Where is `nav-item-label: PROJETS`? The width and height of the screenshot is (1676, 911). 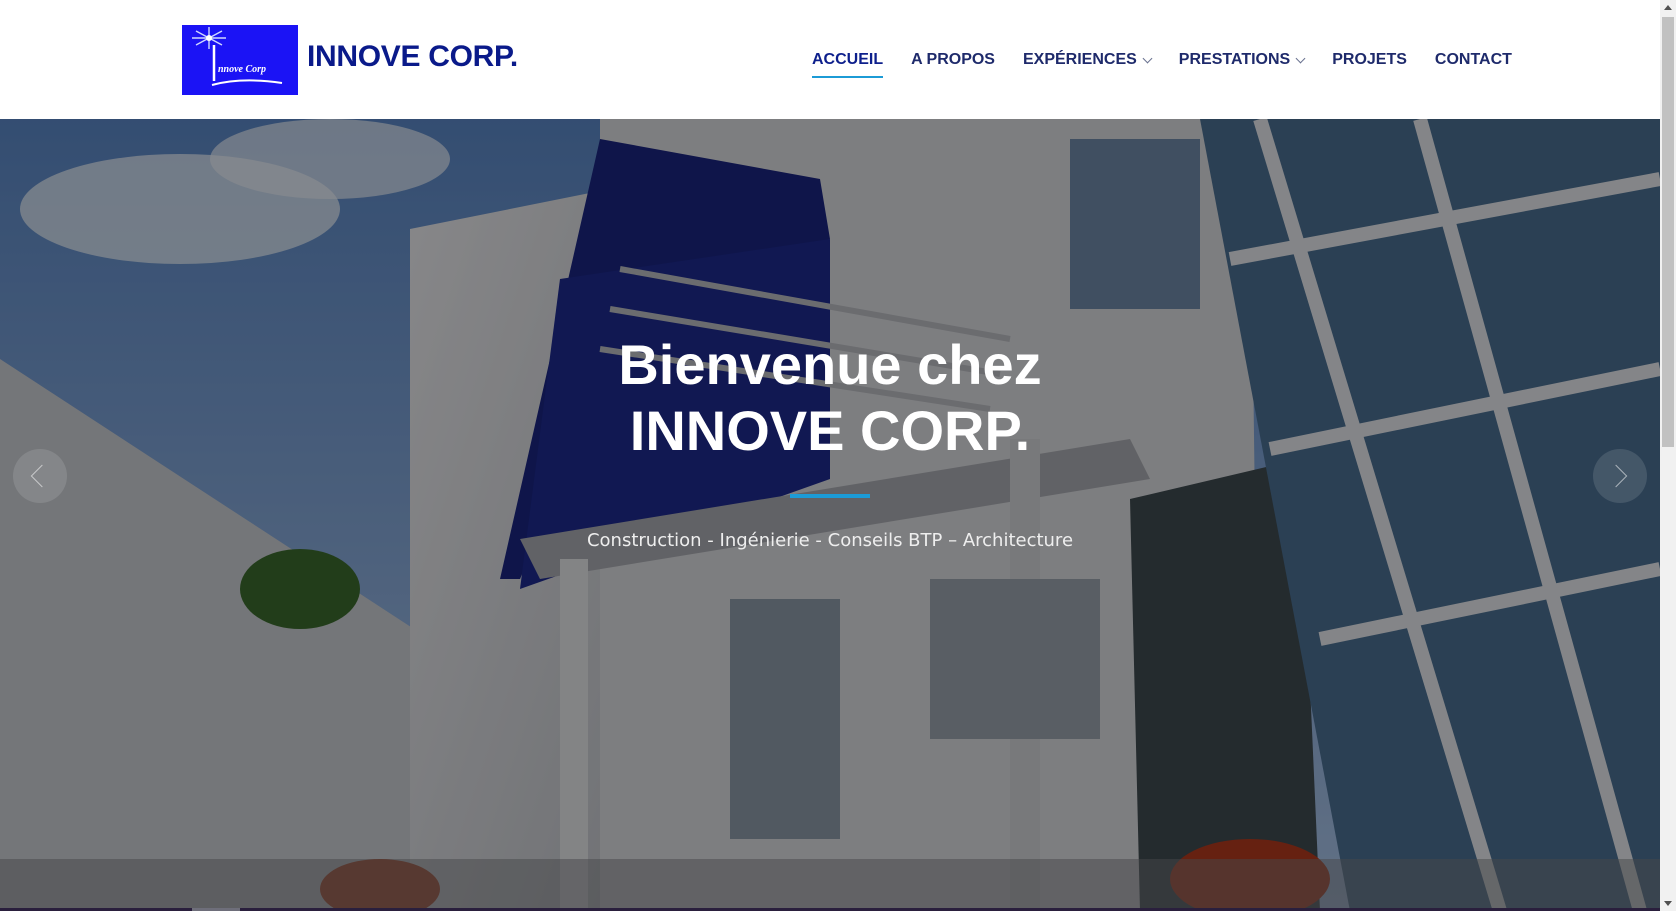 nav-item-label: PROJETS is located at coordinates (1369, 59).